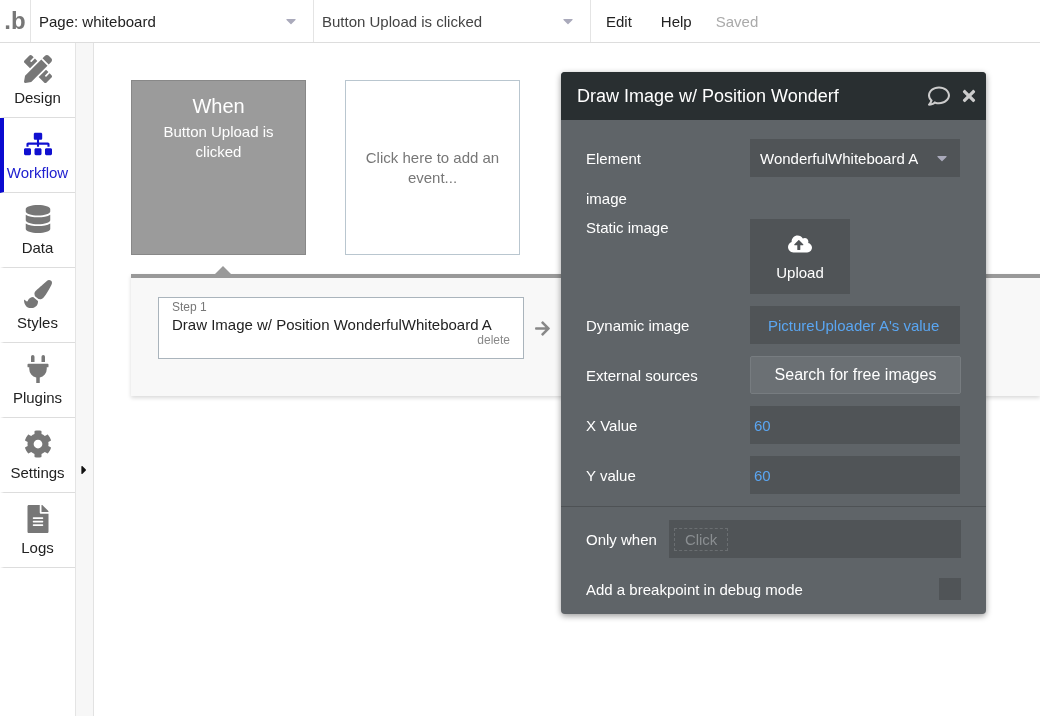 The width and height of the screenshot is (1040, 716). Describe the element at coordinates (37, 68) in the screenshot. I see `pencil-ruler-icon` at that location.